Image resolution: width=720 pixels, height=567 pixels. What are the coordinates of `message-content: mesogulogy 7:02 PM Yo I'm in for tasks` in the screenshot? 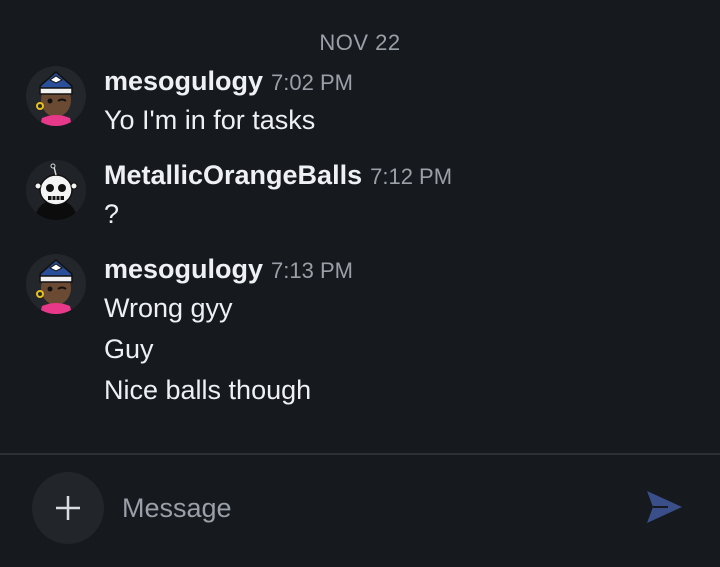 It's located at (407, 103).